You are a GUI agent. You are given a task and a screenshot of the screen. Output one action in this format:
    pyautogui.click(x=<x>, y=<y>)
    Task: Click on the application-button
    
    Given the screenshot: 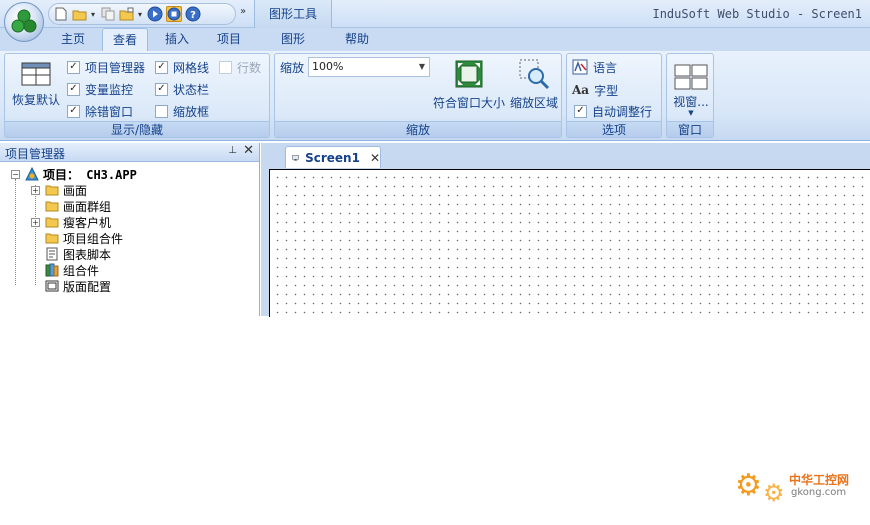 What is the action you would take?
    pyautogui.click(x=24, y=22)
    